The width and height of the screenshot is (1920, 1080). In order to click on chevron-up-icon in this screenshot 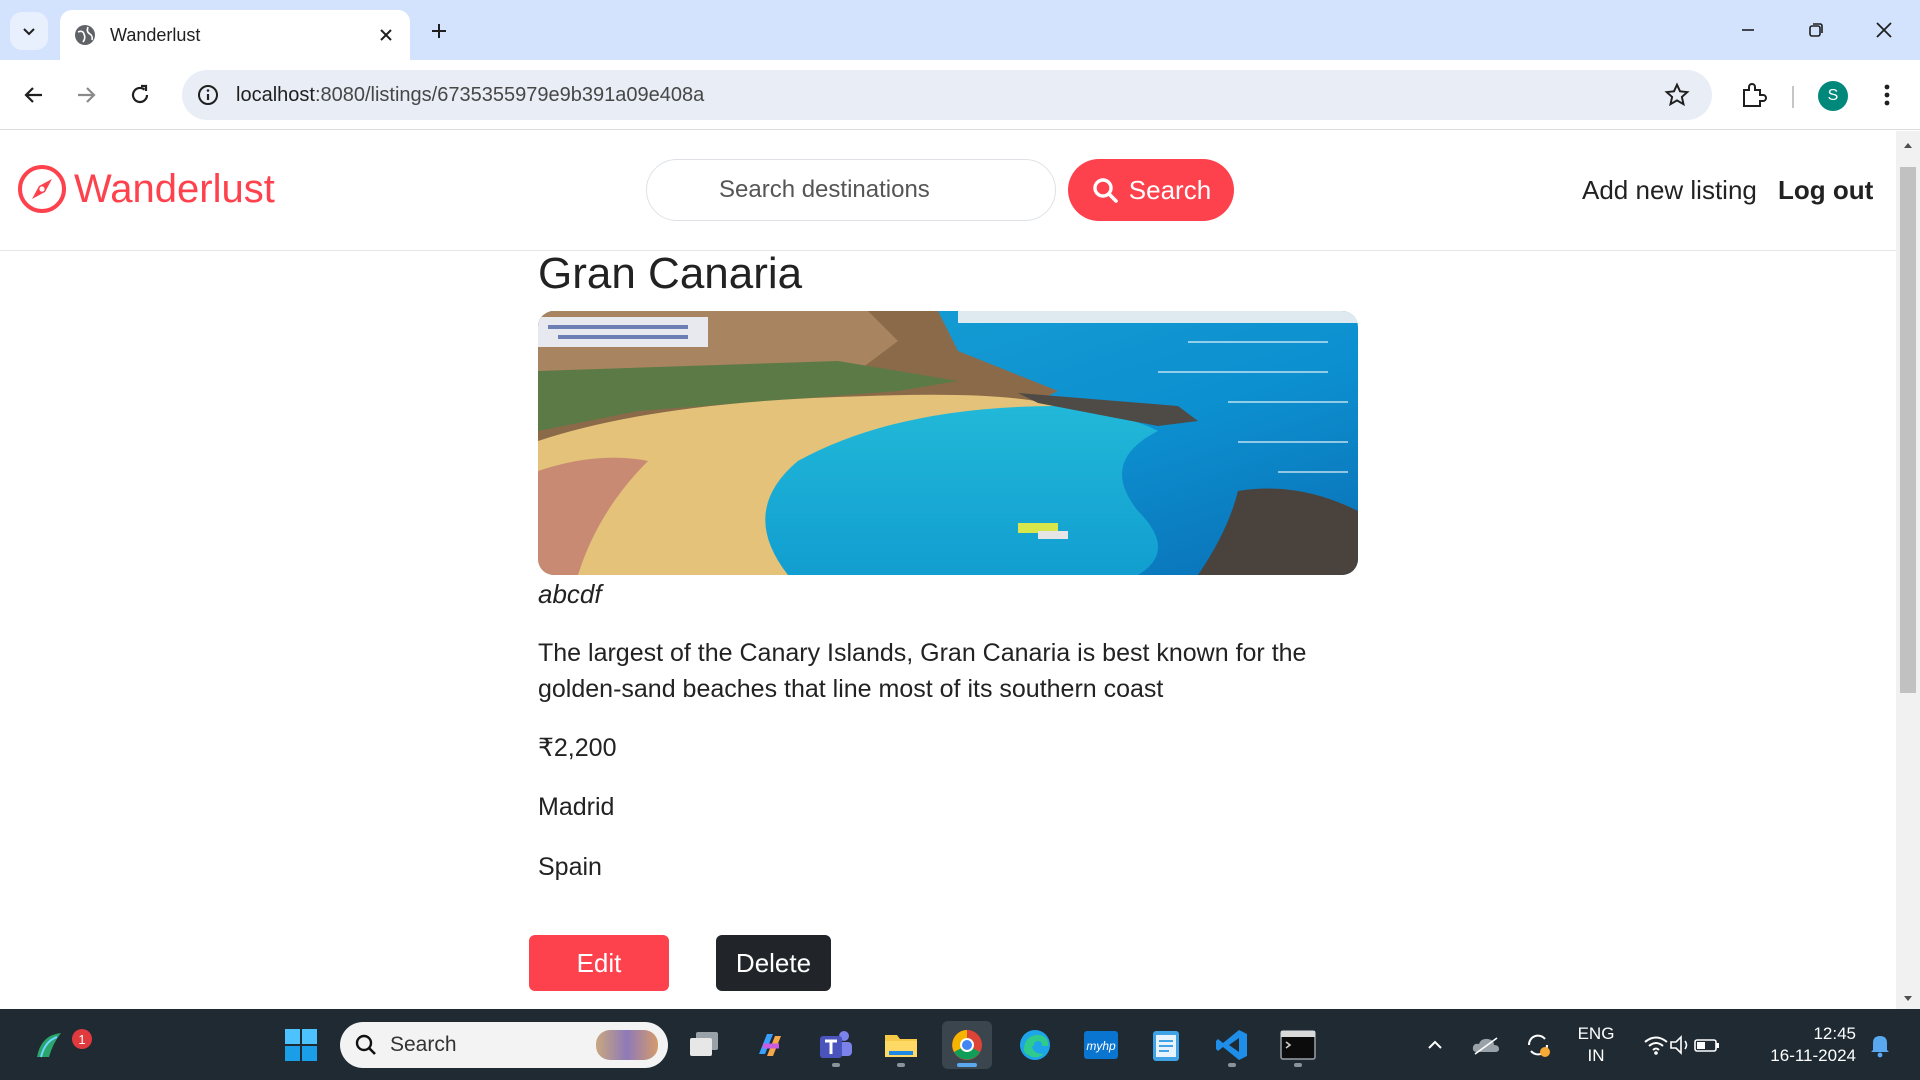, I will do `click(1435, 1044)`.